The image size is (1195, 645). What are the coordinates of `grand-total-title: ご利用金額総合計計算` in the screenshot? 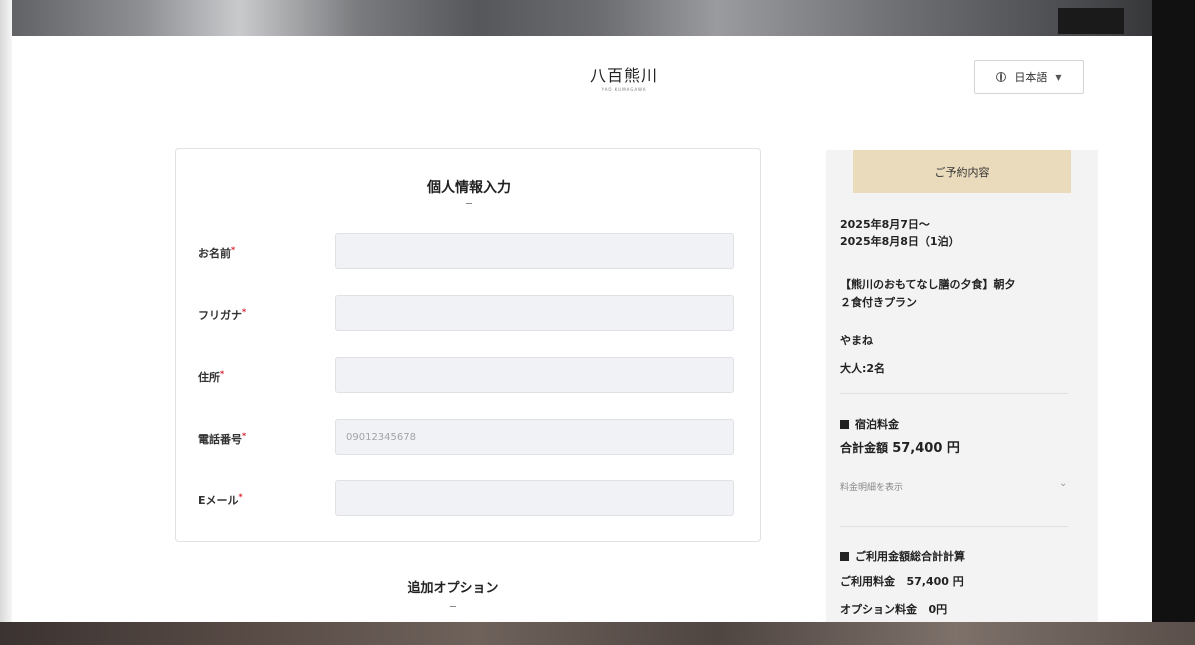 It's located at (902, 556).